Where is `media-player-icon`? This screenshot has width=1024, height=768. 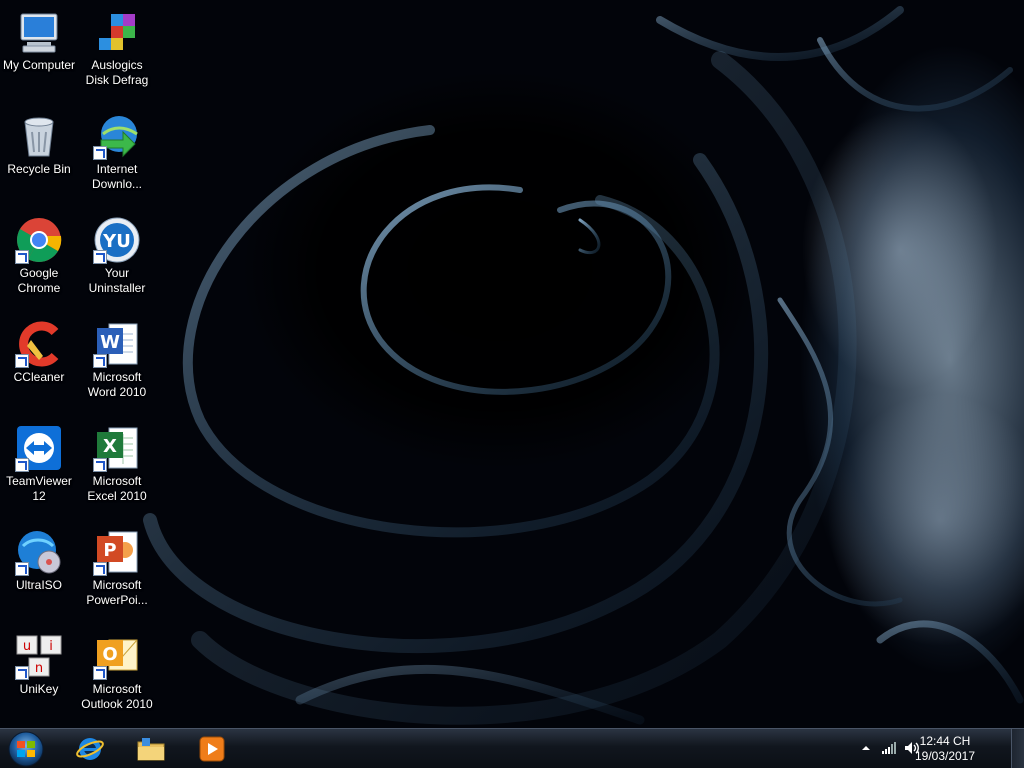
media-player-icon is located at coordinates (212, 749).